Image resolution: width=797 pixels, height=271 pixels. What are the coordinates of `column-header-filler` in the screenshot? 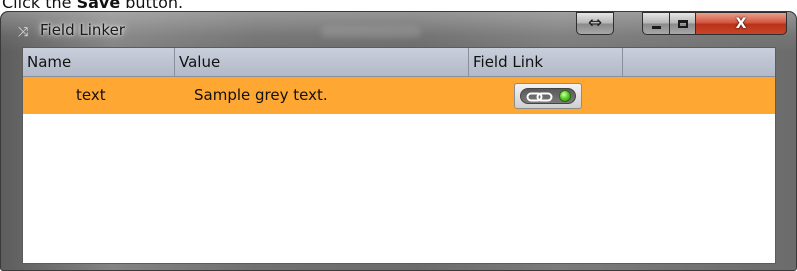 It's located at (699, 62).